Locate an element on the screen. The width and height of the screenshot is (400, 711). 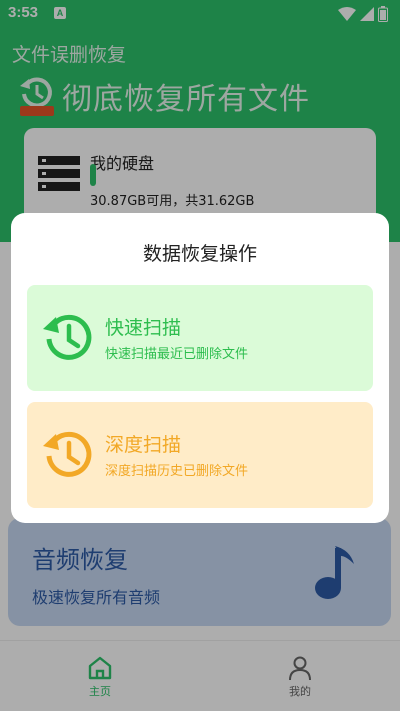
deep-scan-option: 深度扫描 深度扫描历史已删除文件 is located at coordinates (200, 455).